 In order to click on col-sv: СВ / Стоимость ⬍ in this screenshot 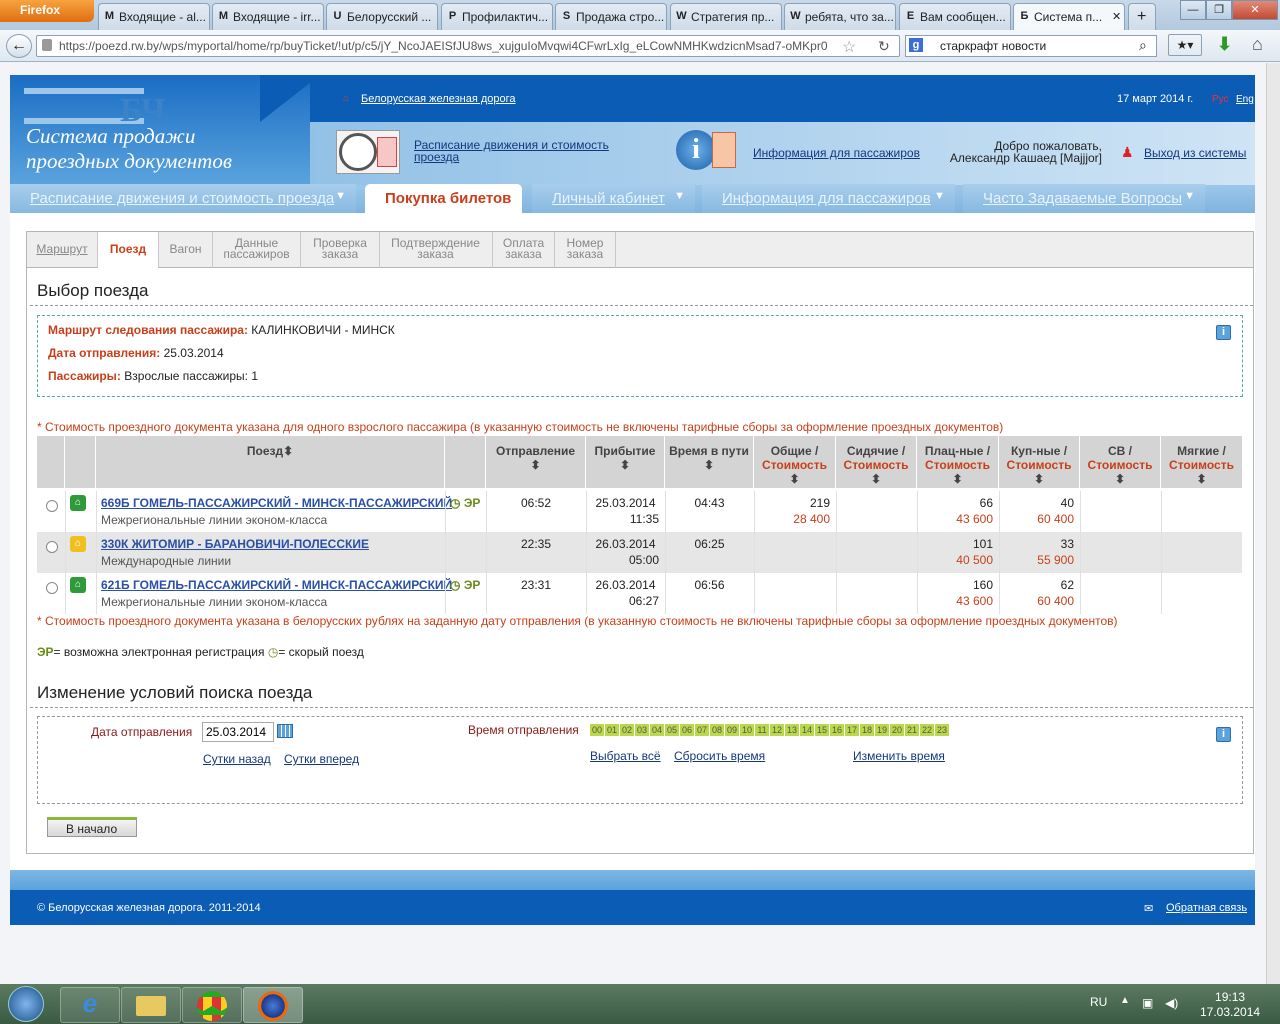, I will do `click(1120, 462)`.